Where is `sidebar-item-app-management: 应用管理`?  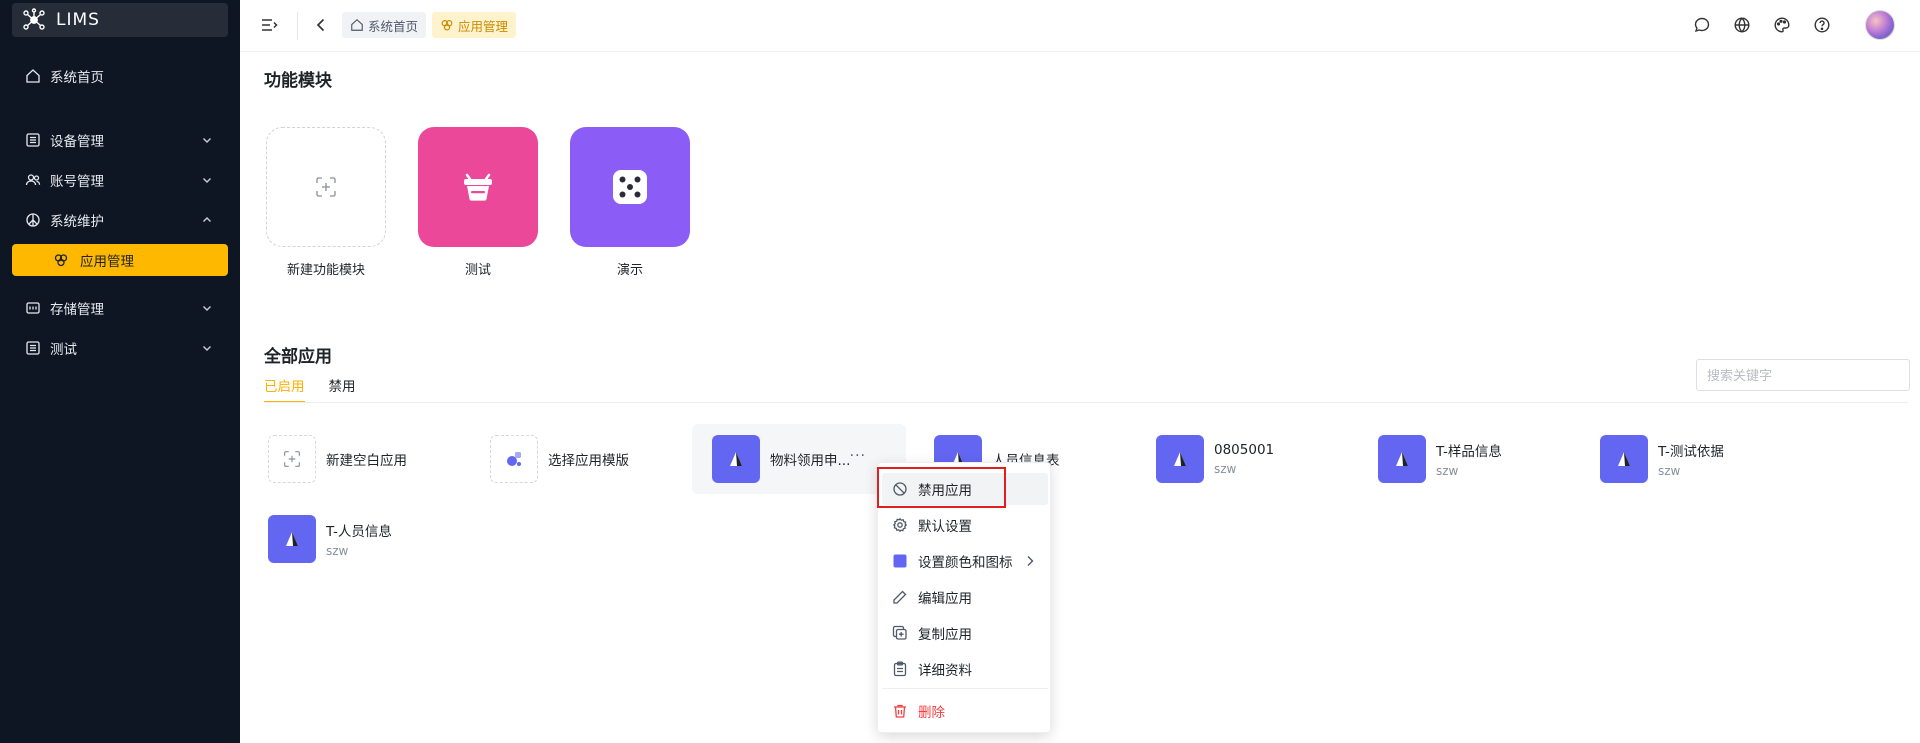
sidebar-item-app-management: 应用管理 is located at coordinates (120, 260).